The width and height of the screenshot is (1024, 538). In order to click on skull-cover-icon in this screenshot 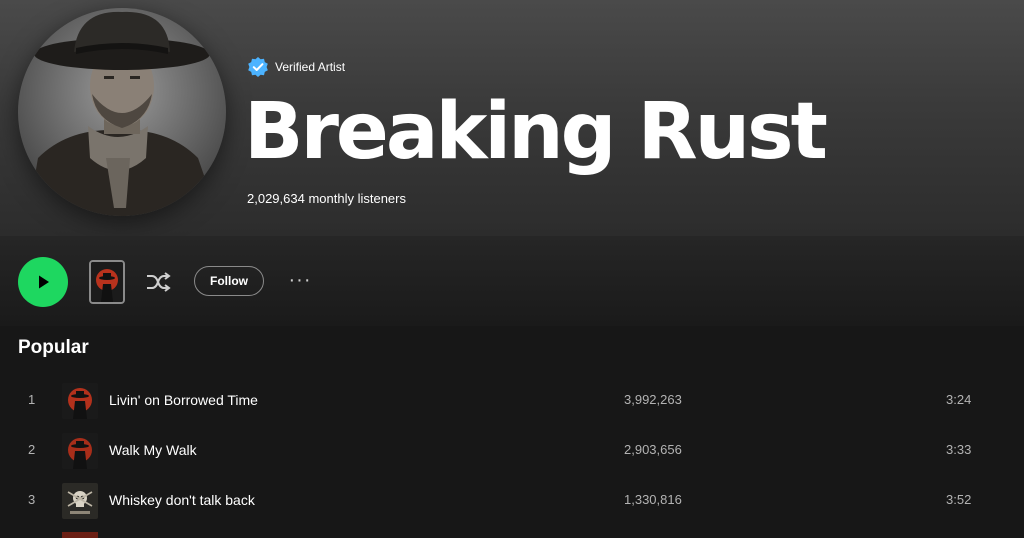, I will do `click(80, 501)`.